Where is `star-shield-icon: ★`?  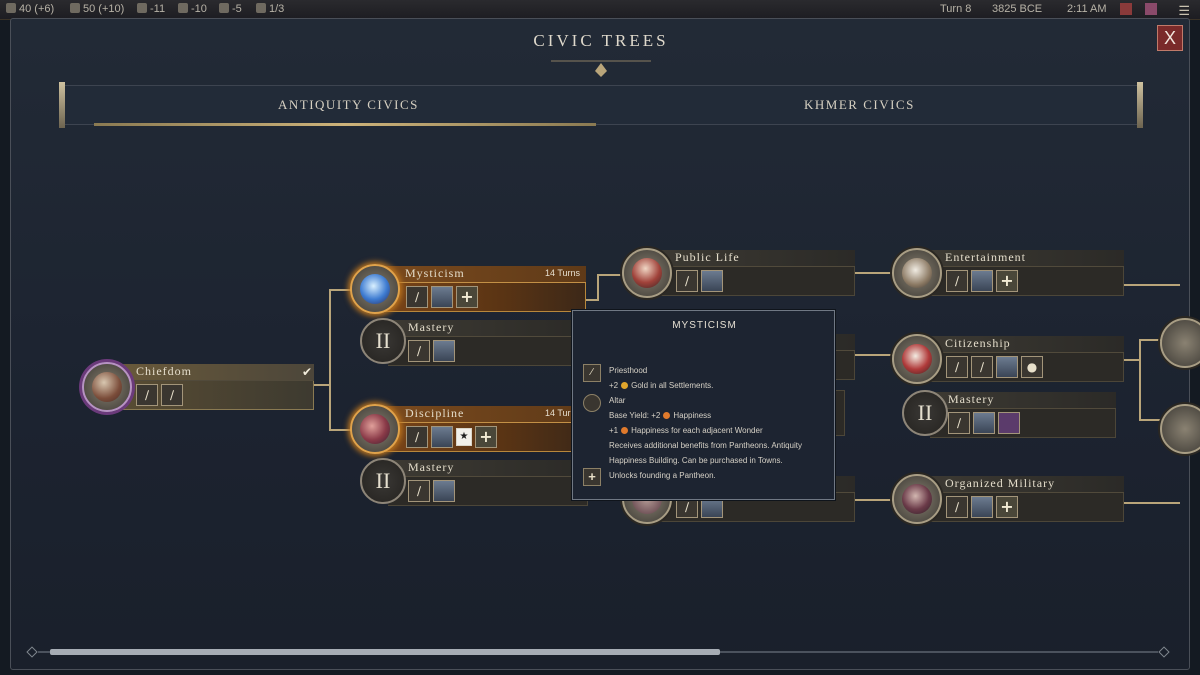 star-shield-icon: ★ is located at coordinates (464, 437).